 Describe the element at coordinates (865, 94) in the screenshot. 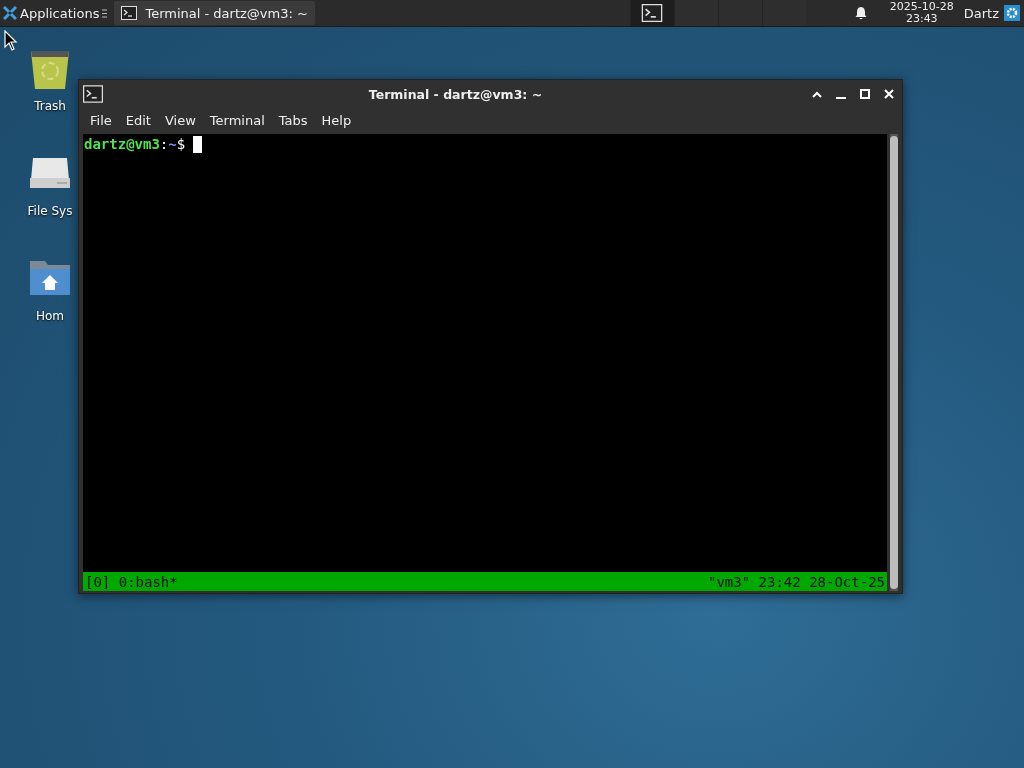

I see `maximize-icon` at that location.